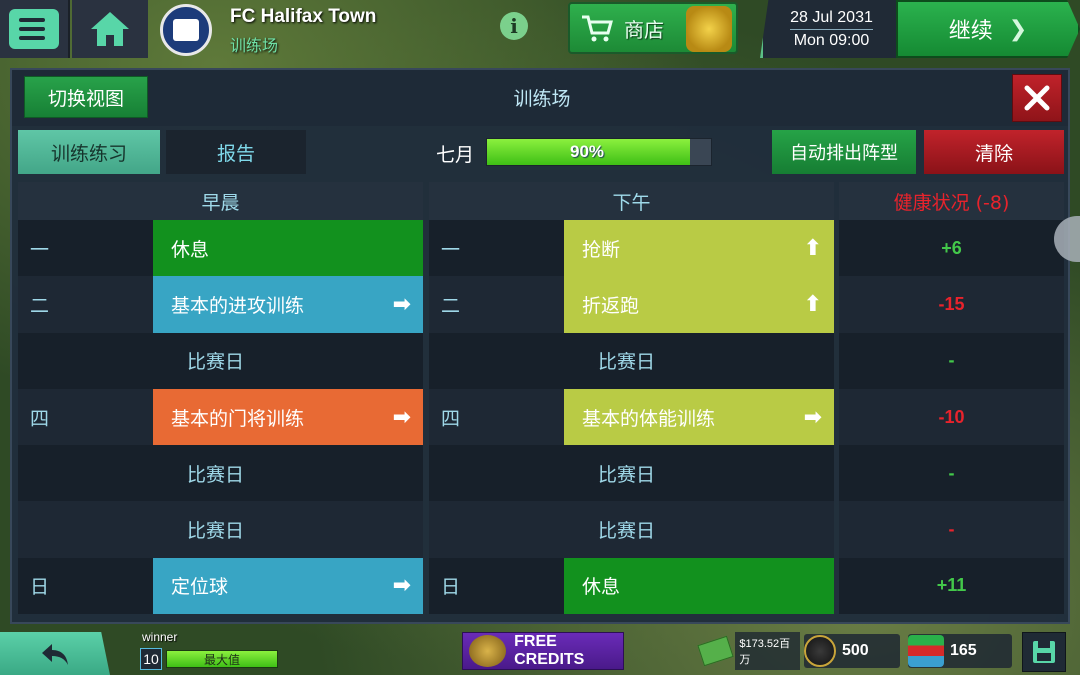 This screenshot has height=675, width=1080. Describe the element at coordinates (288, 586) in the screenshot. I see `training-session-button: 定位球 ➡` at that location.